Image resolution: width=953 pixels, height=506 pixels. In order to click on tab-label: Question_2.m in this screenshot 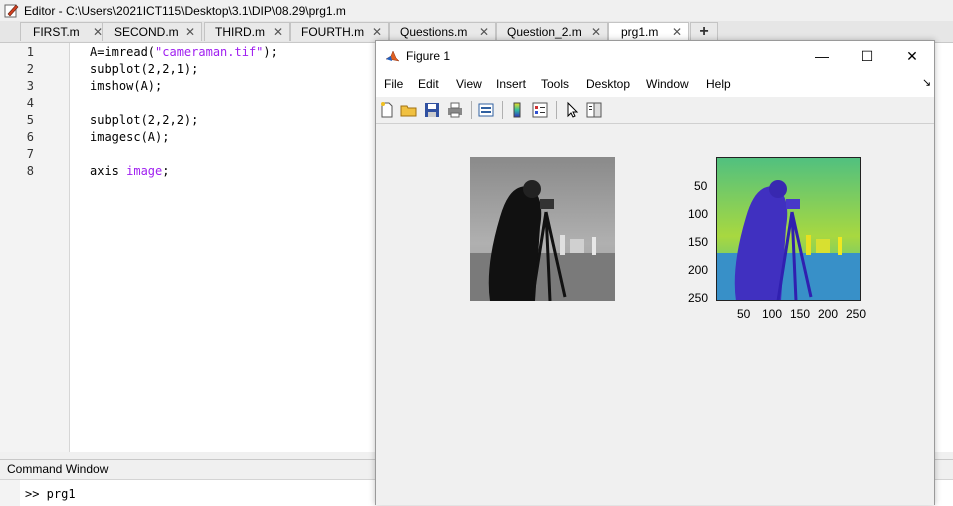, I will do `click(544, 32)`.